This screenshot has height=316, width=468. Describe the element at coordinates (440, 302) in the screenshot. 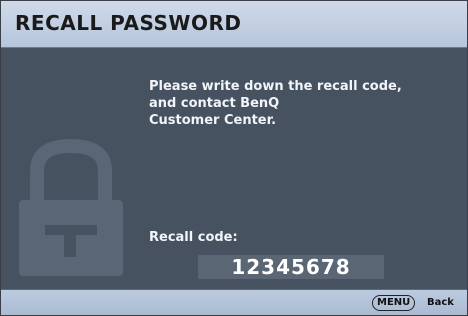

I see `back-label: Back` at that location.